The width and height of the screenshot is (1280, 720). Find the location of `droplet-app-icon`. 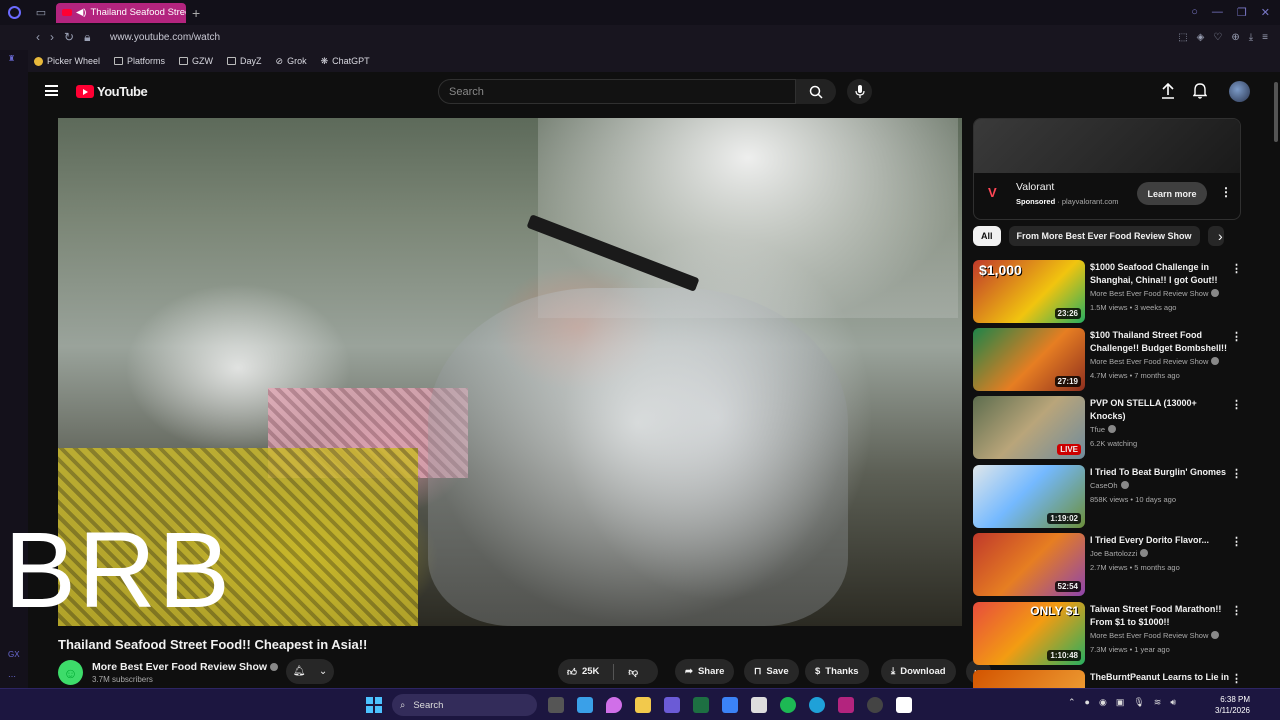

droplet-app-icon is located at coordinates (614, 705).